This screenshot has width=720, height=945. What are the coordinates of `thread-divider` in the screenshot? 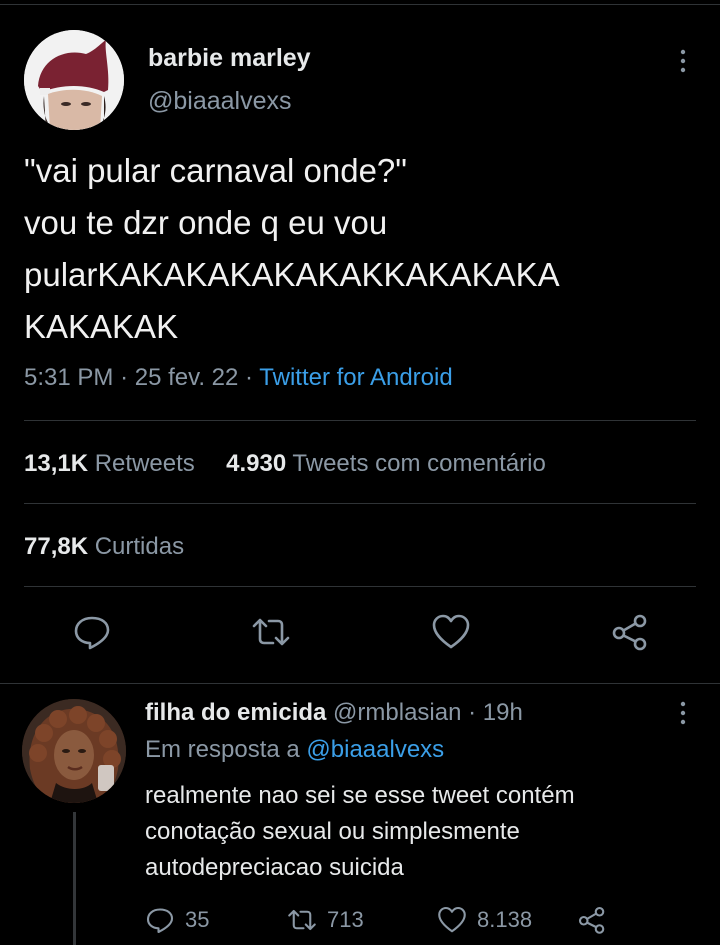 It's located at (360, 683).